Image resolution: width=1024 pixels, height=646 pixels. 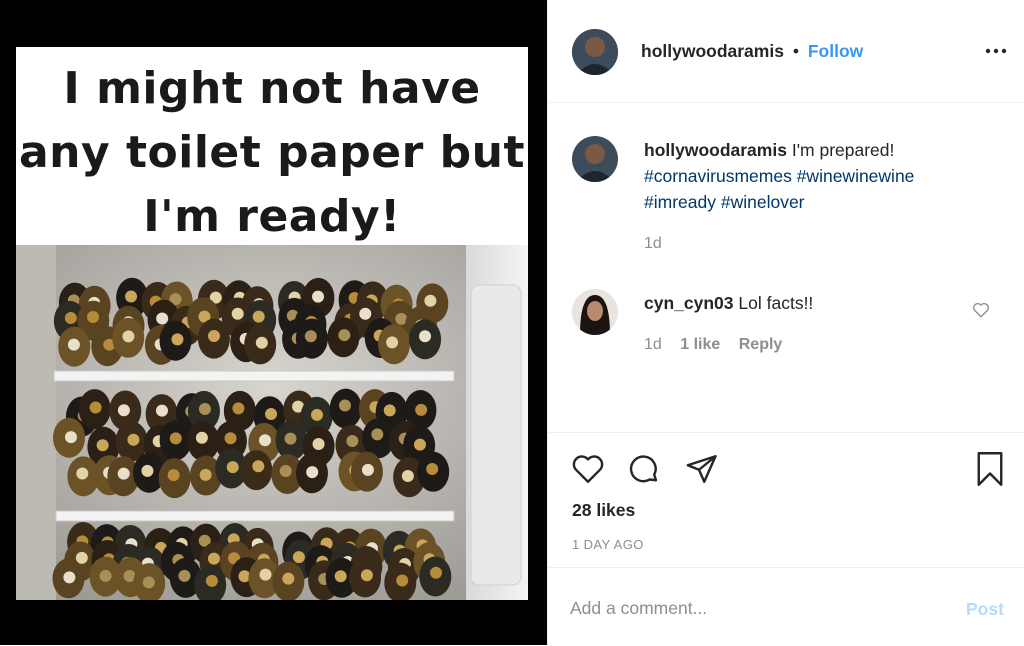 I want to click on caption-username: hollywoodaramis, so click(x=715, y=150).